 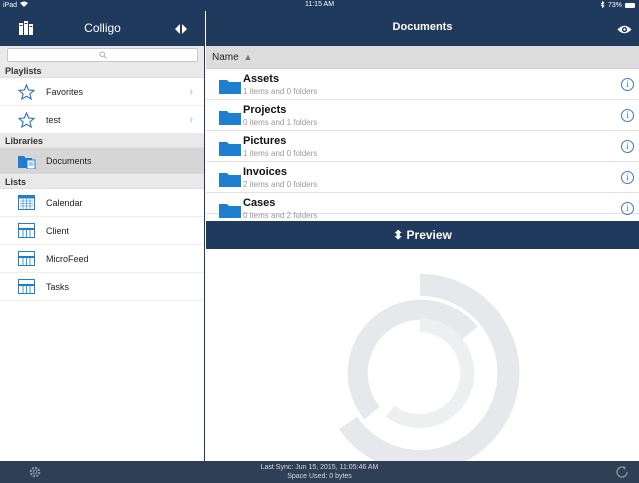 I want to click on library-item-documents: Documents, so click(x=102, y=161).